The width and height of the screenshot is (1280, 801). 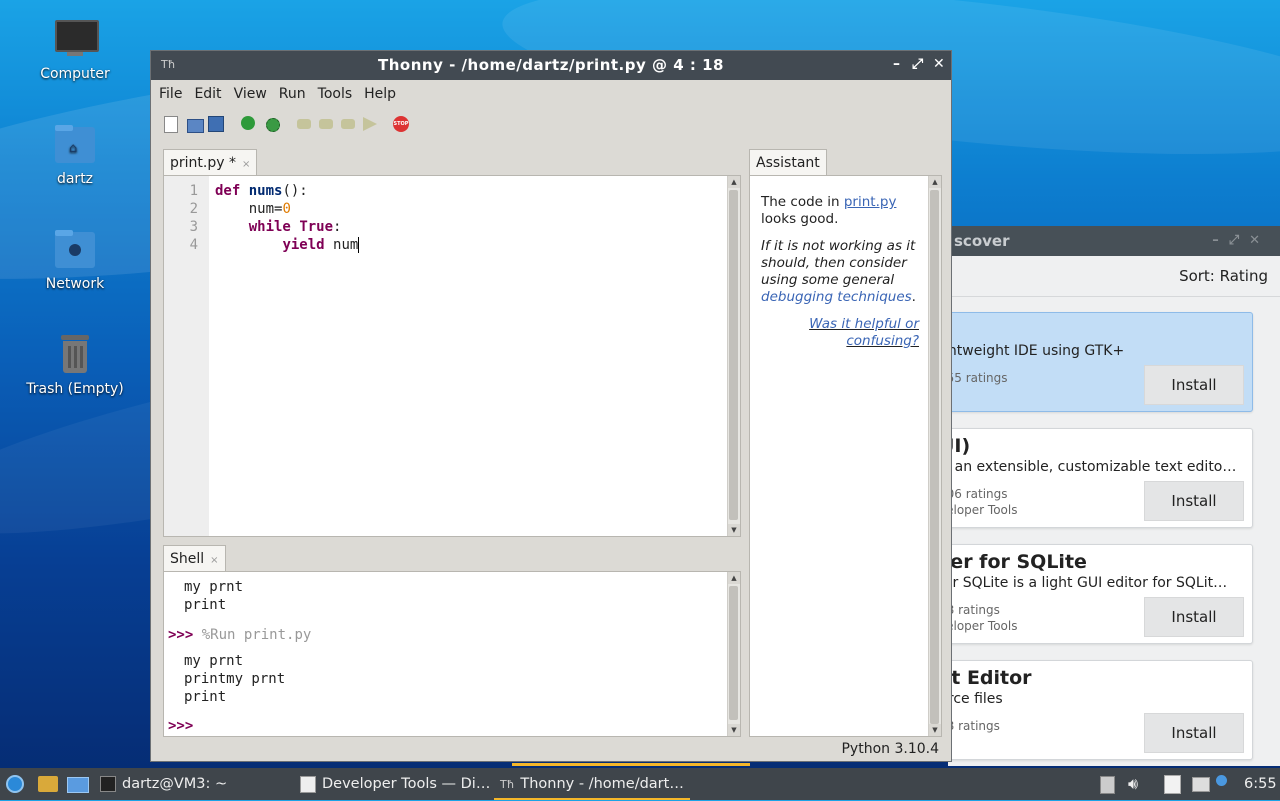 What do you see at coordinates (172, 124) in the screenshot?
I see `new-file-icon` at bounding box center [172, 124].